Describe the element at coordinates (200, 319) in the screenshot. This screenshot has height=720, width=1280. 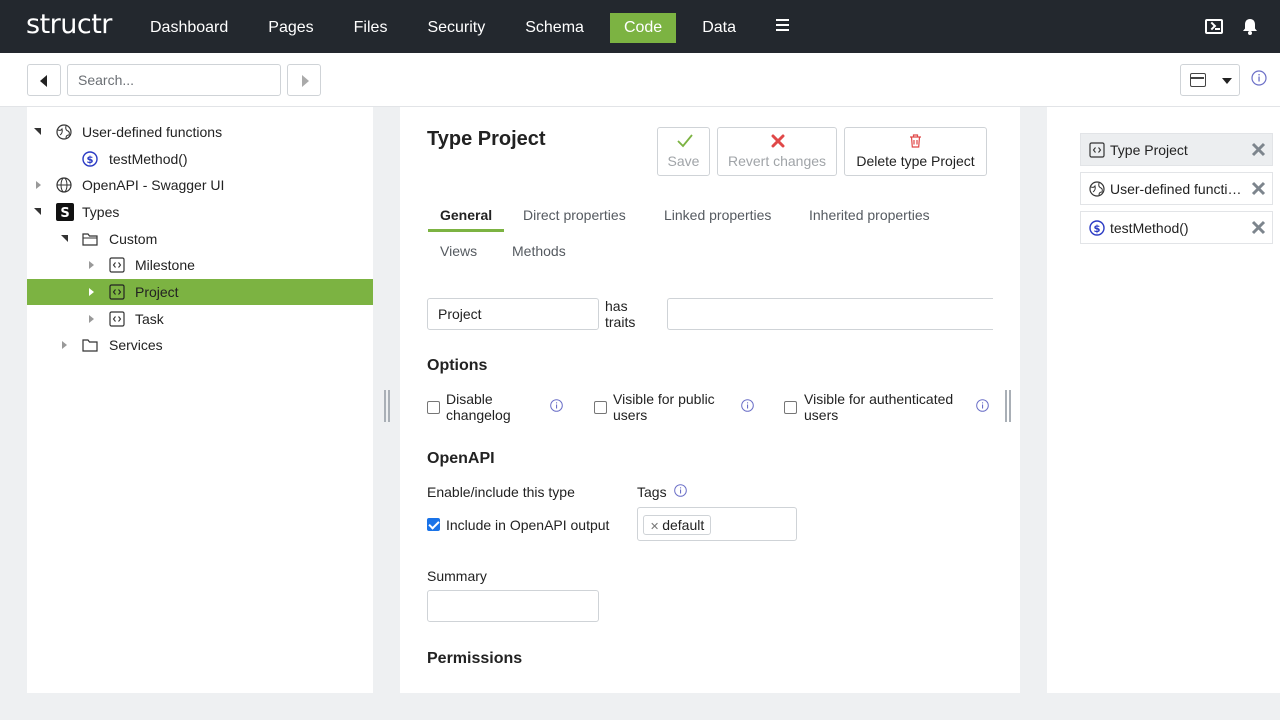
I see `tree-item-task: Task` at that location.